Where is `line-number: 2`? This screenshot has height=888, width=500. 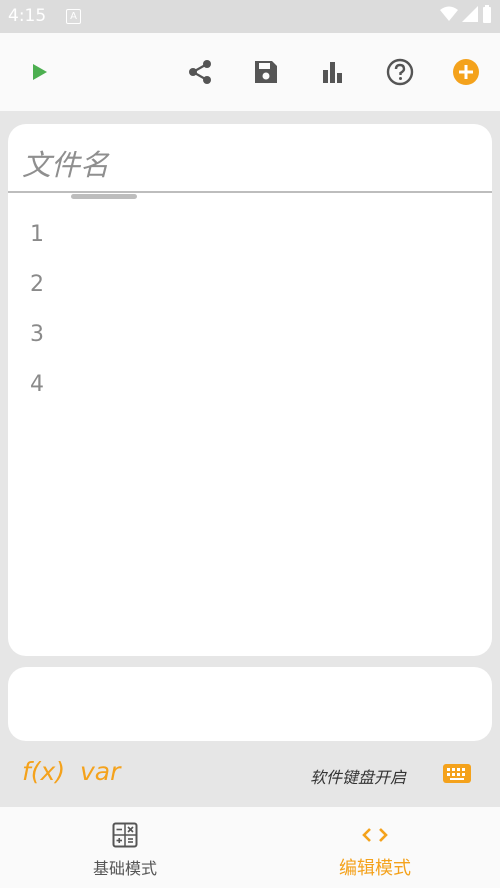
line-number: 2 is located at coordinates (37, 284).